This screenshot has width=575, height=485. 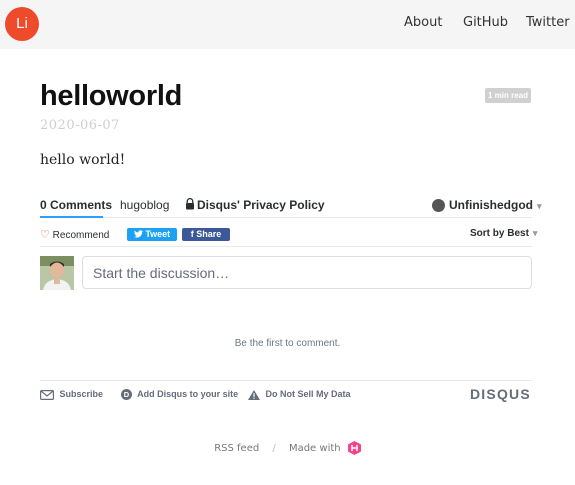 What do you see at coordinates (423, 22) in the screenshot?
I see `nav-about: About` at bounding box center [423, 22].